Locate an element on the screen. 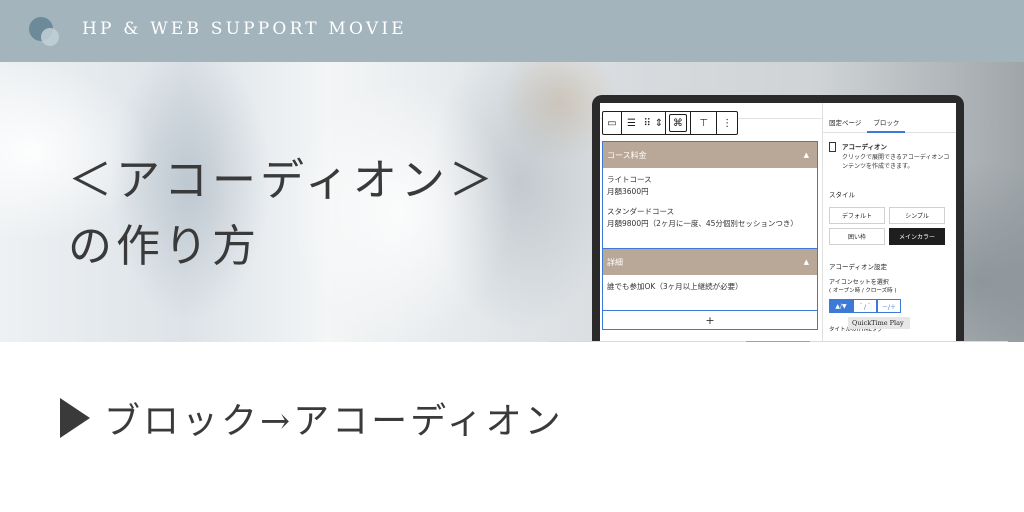 The height and width of the screenshot is (512, 1024). more-options-icon: ⋮ is located at coordinates (727, 123).